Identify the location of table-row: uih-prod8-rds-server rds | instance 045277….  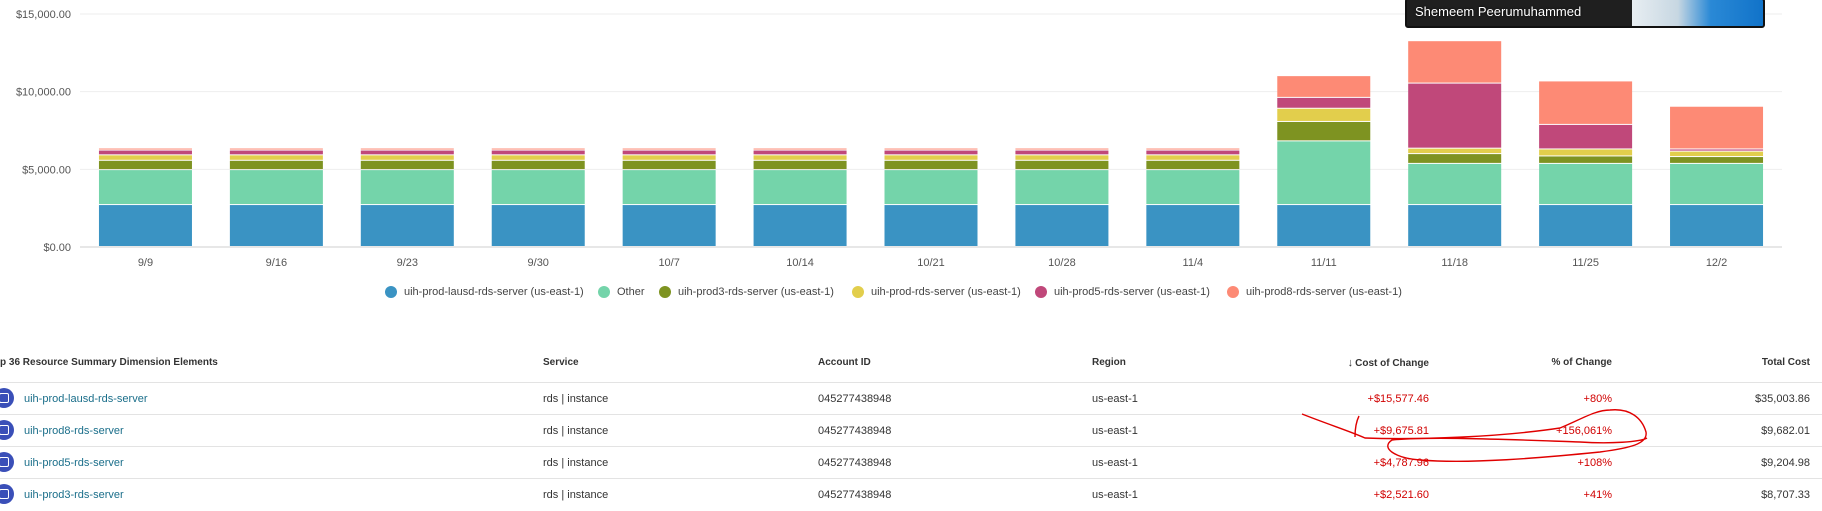
(911, 430).